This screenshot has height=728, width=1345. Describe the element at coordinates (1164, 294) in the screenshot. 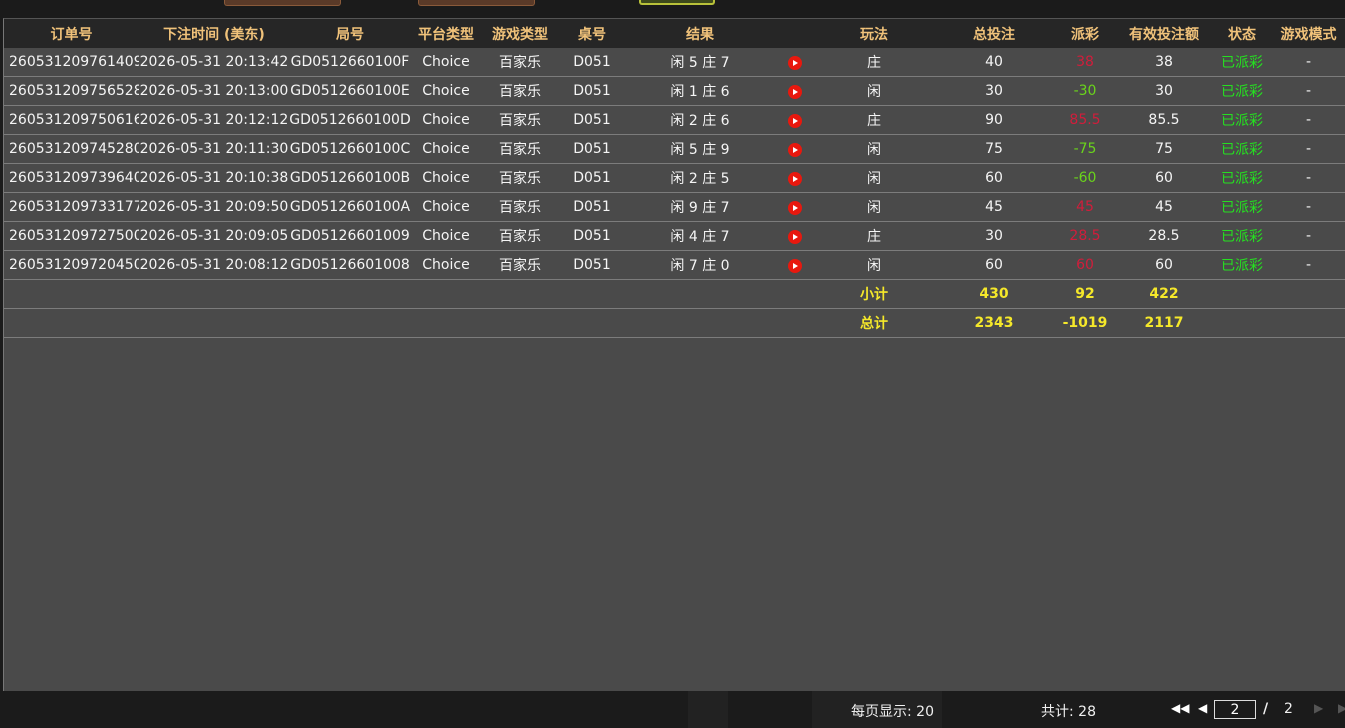

I see `subtotal-valid: 422` at that location.